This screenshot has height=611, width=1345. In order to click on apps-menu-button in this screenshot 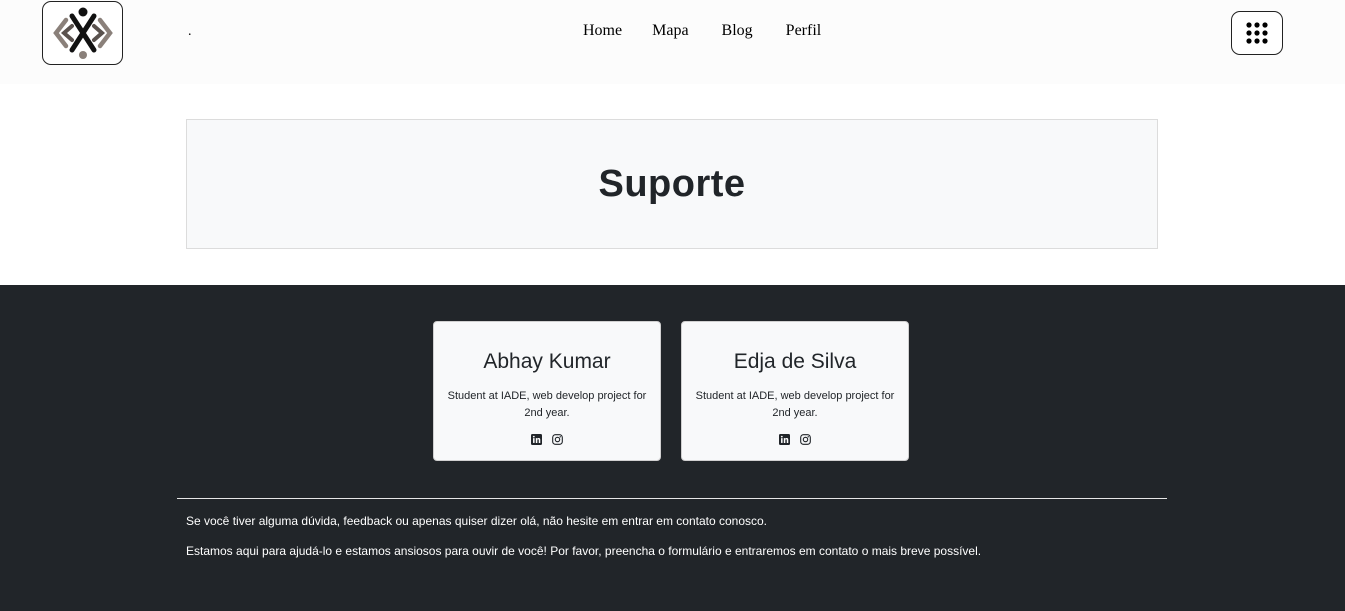, I will do `click(1257, 33)`.